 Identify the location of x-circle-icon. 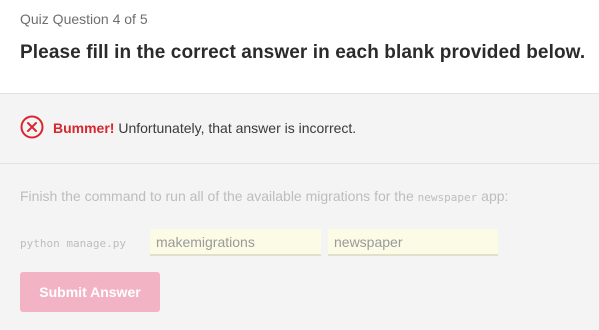
(32, 127).